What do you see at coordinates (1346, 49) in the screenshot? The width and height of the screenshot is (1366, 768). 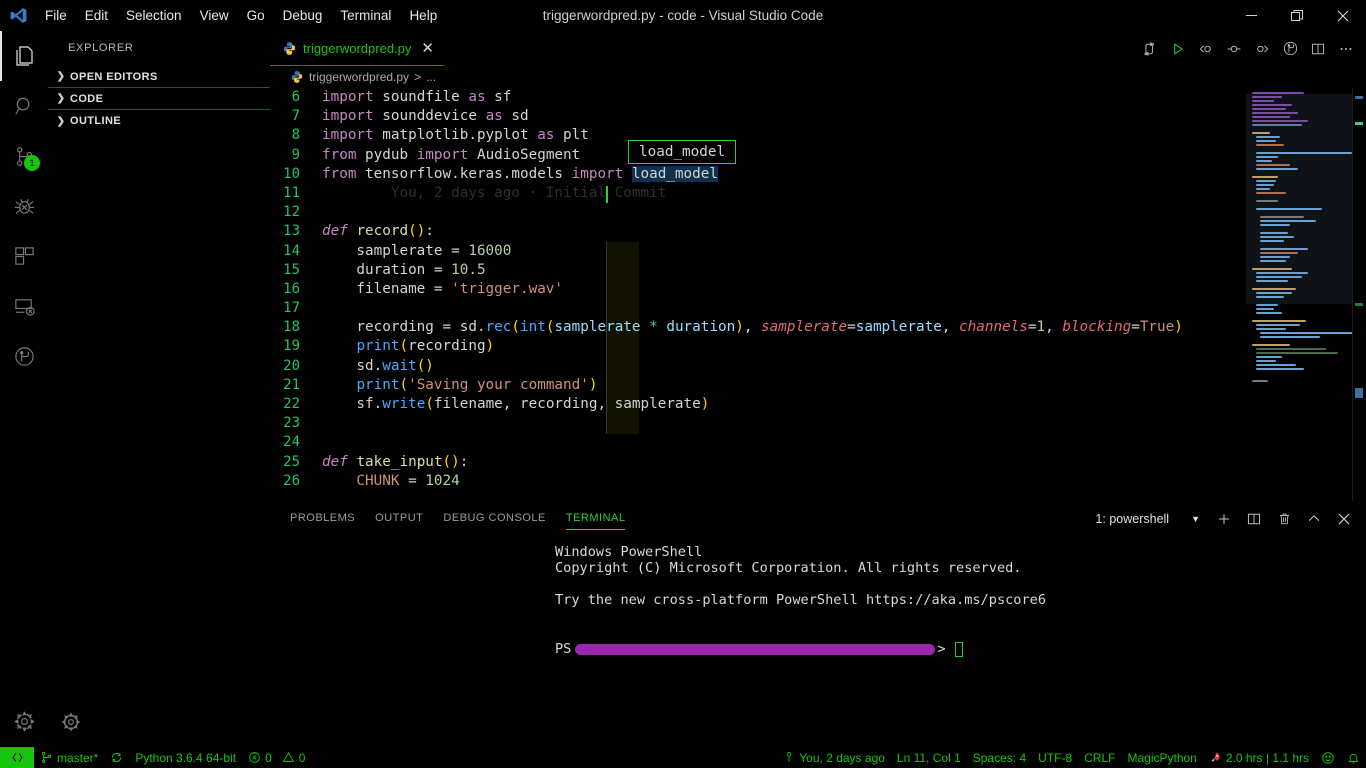 I see `more-actions-icon` at bounding box center [1346, 49].